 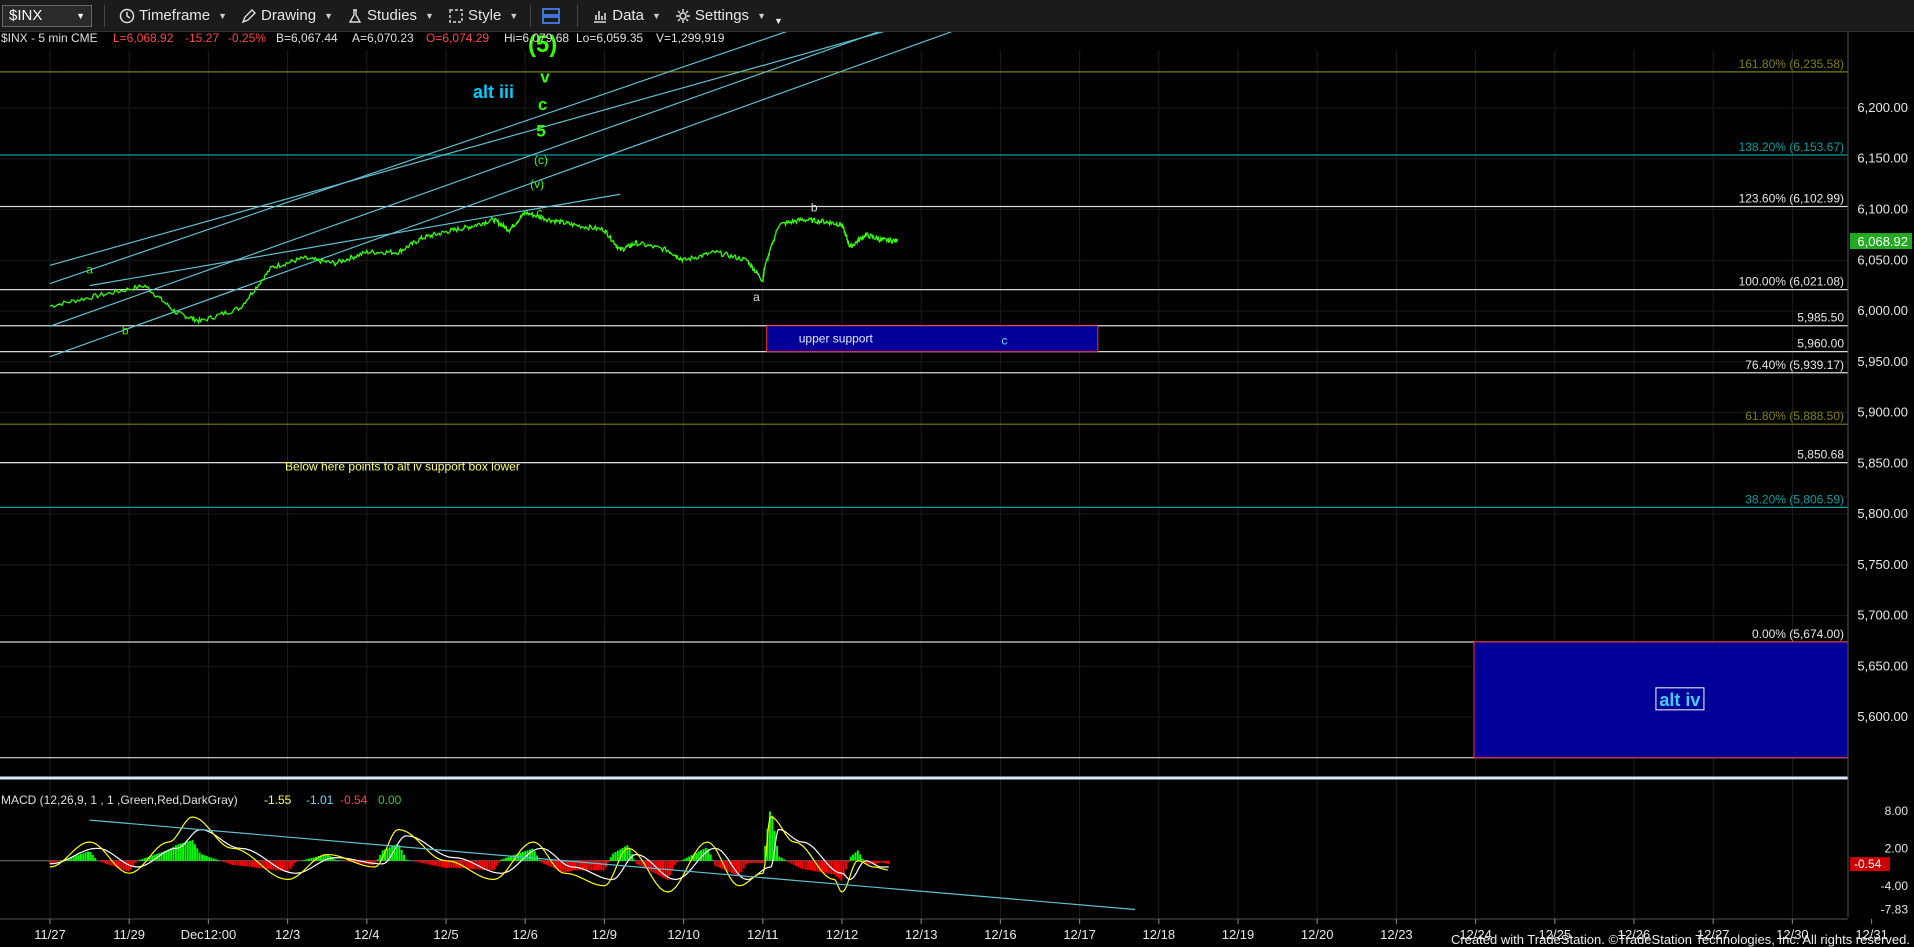 What do you see at coordinates (1159, 934) in the screenshot?
I see `time-tick: 12/18` at bounding box center [1159, 934].